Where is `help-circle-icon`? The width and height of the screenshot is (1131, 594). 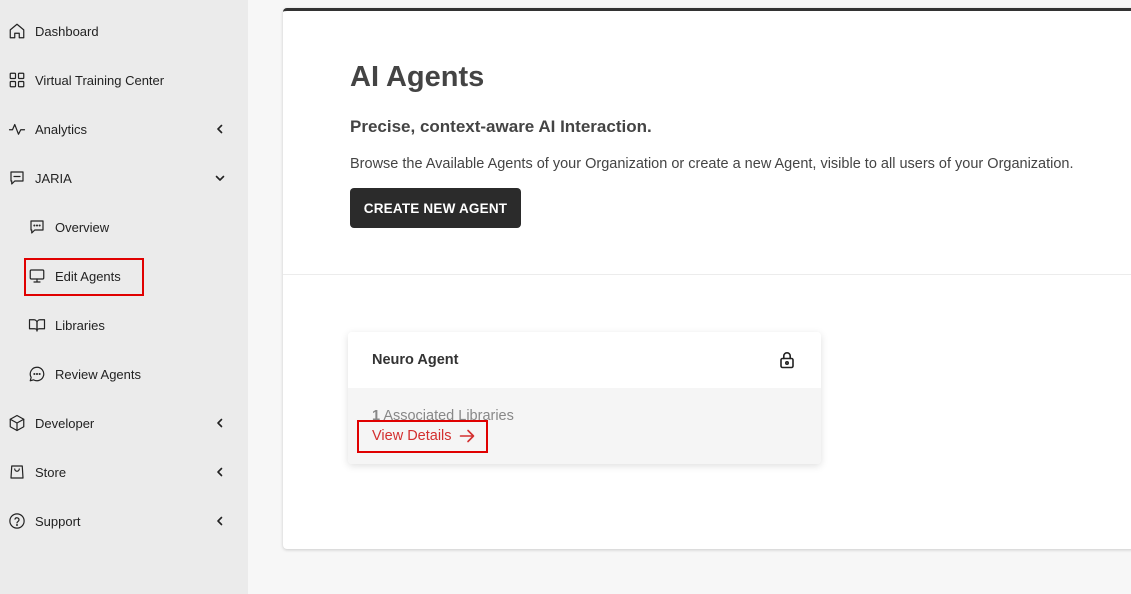
help-circle-icon is located at coordinates (17, 521).